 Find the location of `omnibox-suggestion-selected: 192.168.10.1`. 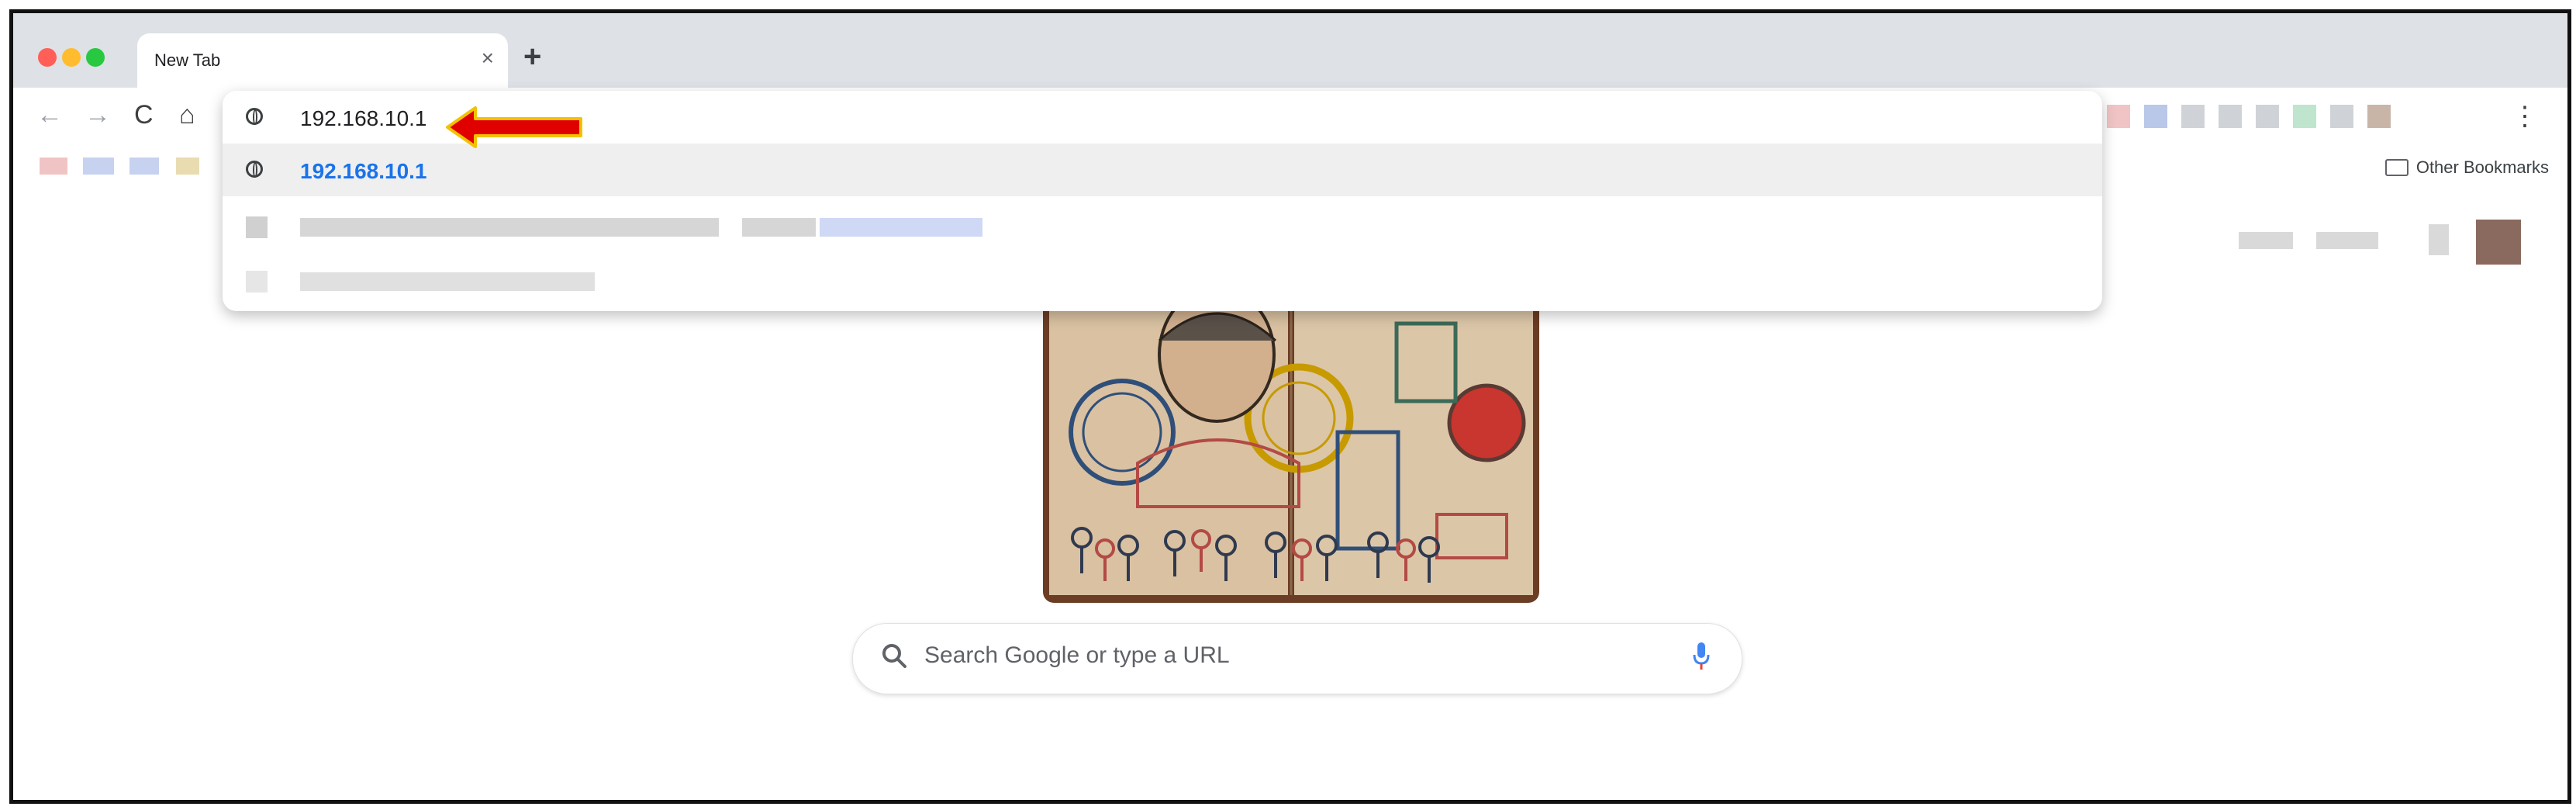

omnibox-suggestion-selected: 192.168.10.1 is located at coordinates (1162, 170).